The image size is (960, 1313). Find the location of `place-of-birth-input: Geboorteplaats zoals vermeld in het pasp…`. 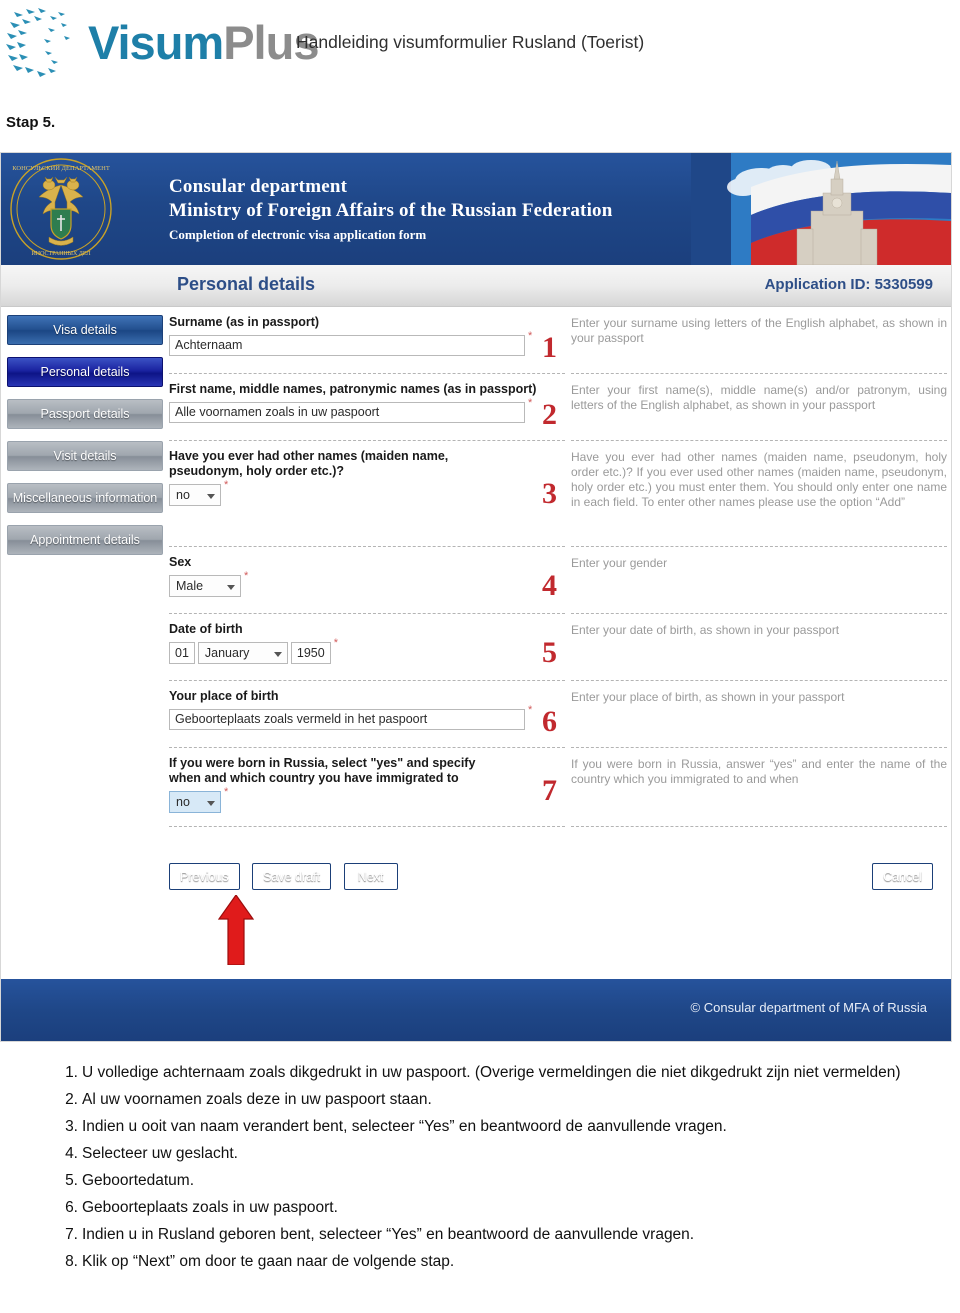

place-of-birth-input: Geboorteplaats zoals vermeld in het pasp… is located at coordinates (347, 719).